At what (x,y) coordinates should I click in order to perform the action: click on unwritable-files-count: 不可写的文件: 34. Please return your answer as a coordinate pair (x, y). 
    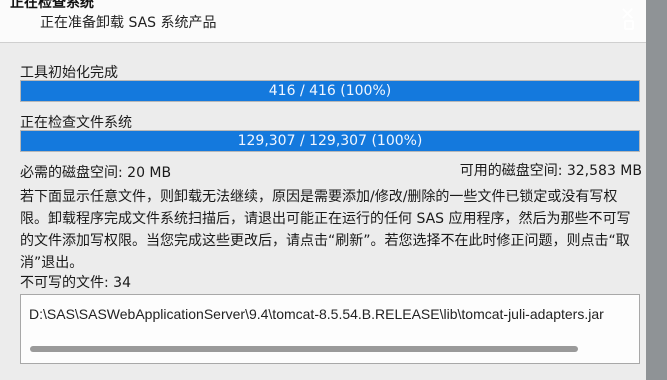
    Looking at the image, I should click on (75, 283).